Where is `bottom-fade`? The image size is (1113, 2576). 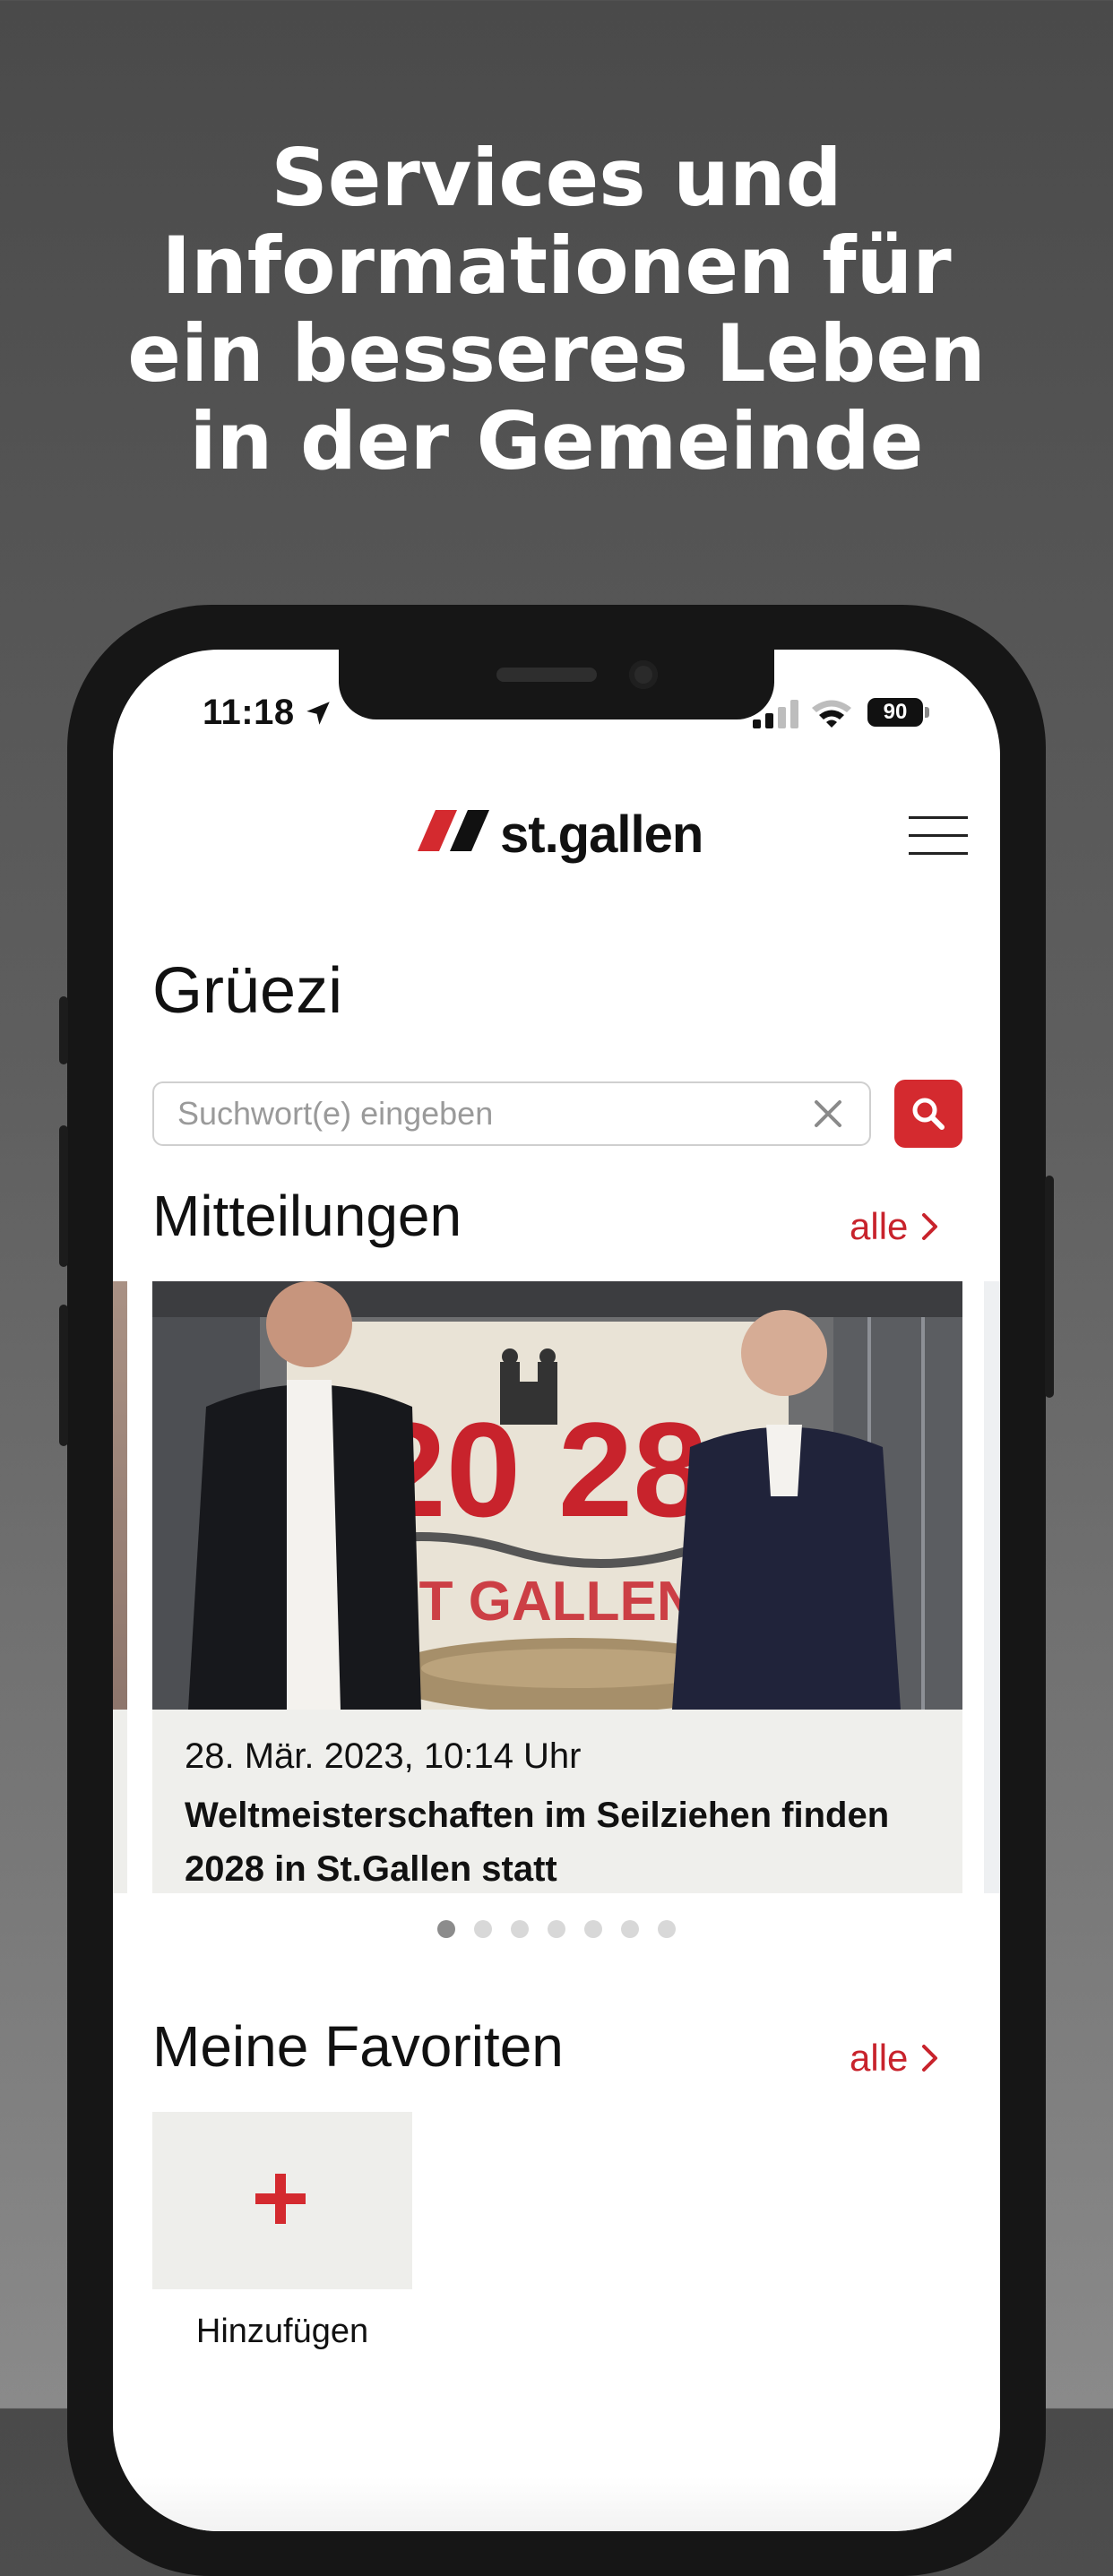
bottom-fade is located at coordinates (556, 2504).